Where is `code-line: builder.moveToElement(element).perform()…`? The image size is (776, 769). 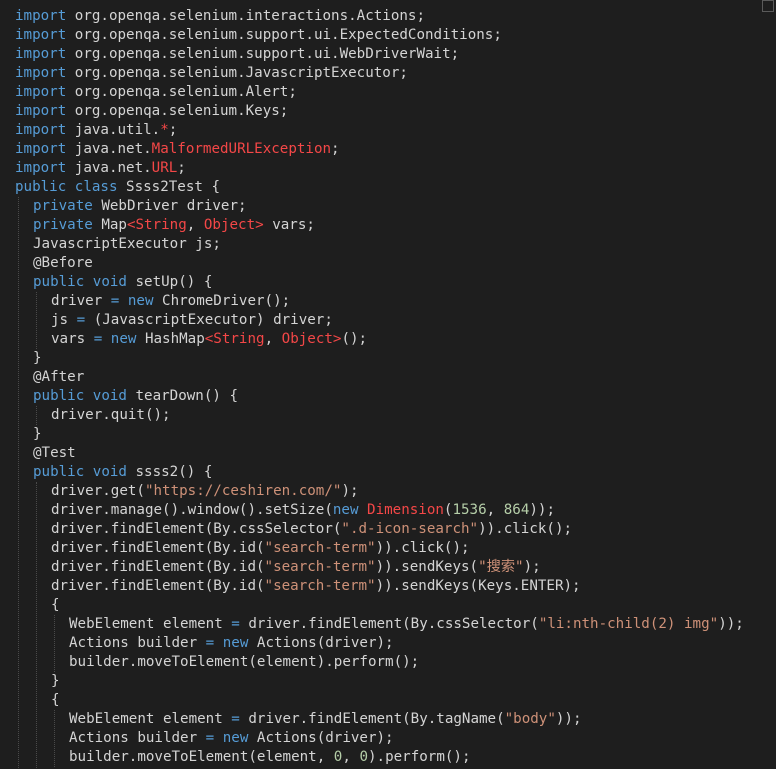 code-line: builder.moveToElement(element).perform()… is located at coordinates (244, 662).